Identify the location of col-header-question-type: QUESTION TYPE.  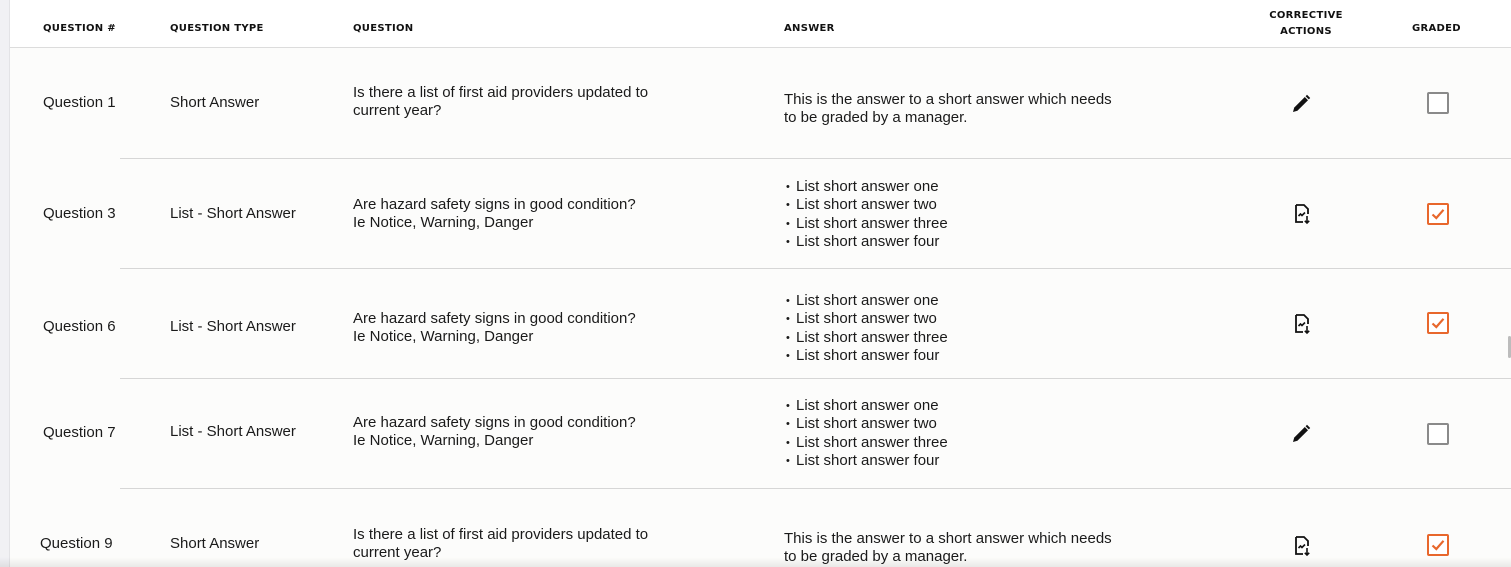
(217, 28).